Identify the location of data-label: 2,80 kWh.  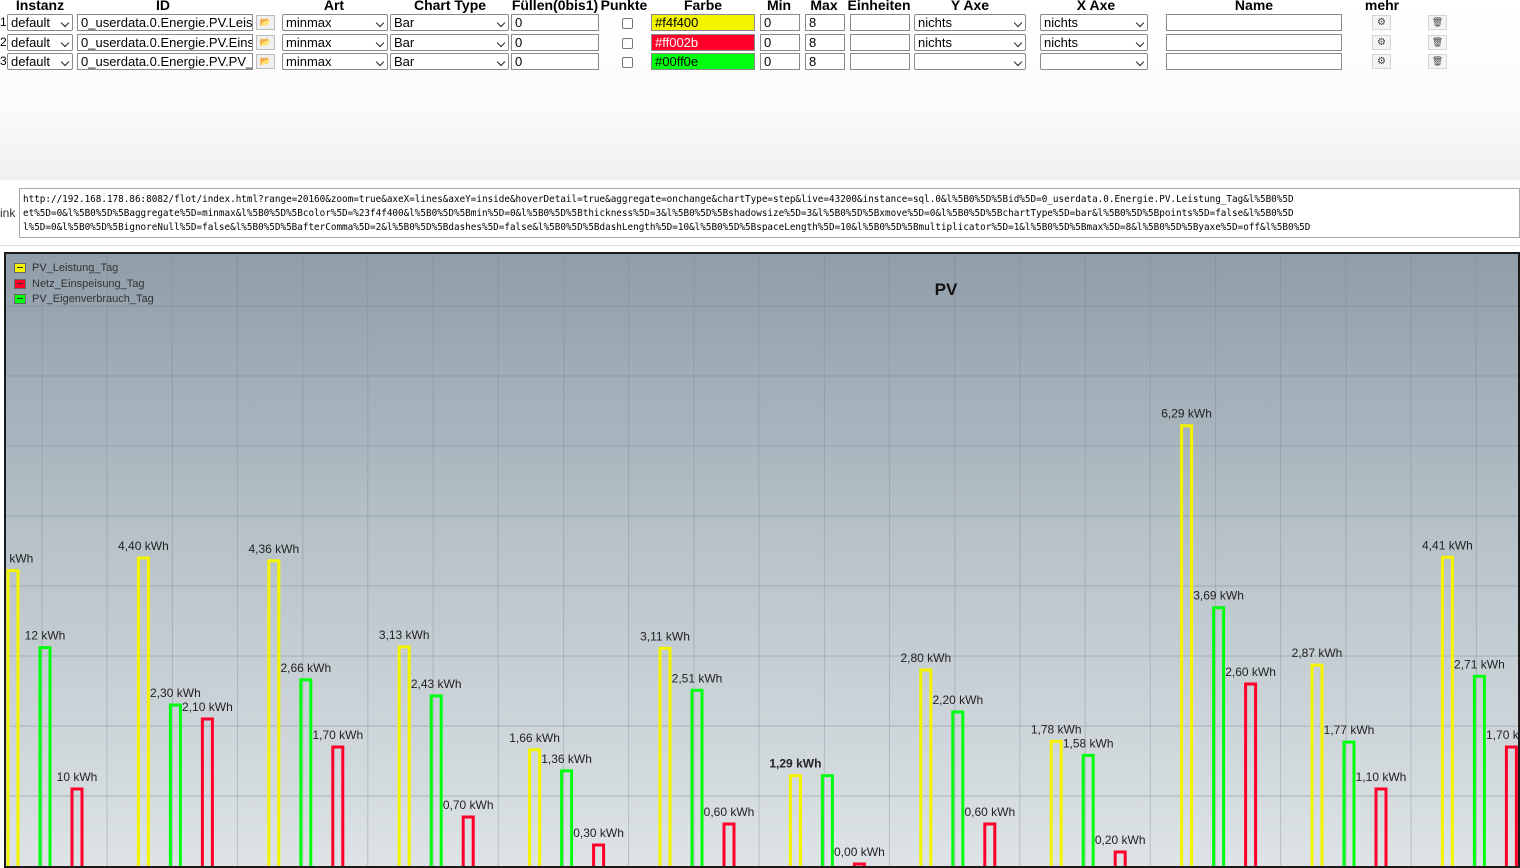
(925, 658).